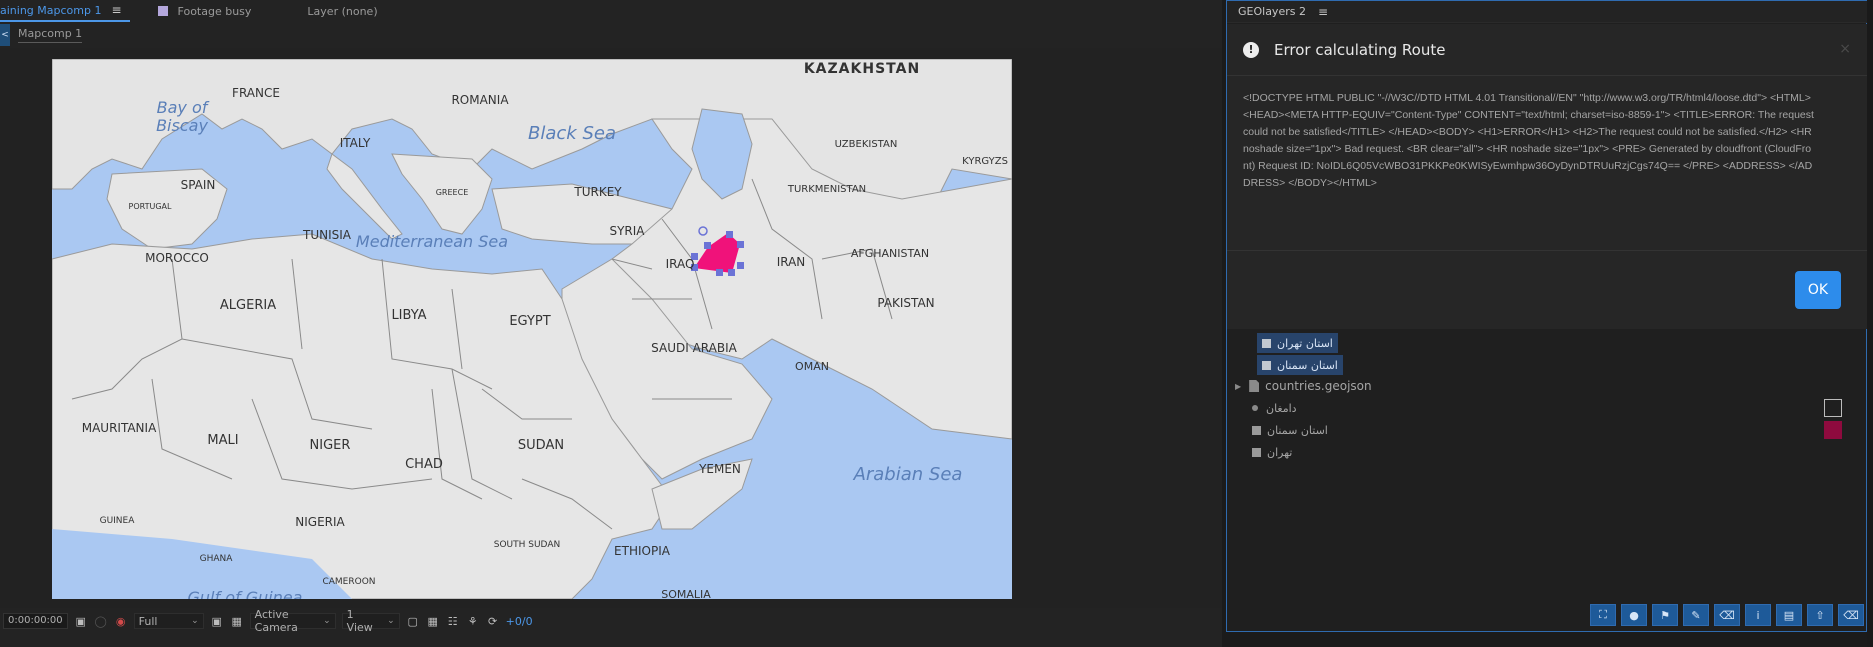 This screenshot has width=1873, height=647. What do you see at coordinates (1547, 343) in the screenshot?
I see `list-item: استان تهران` at bounding box center [1547, 343].